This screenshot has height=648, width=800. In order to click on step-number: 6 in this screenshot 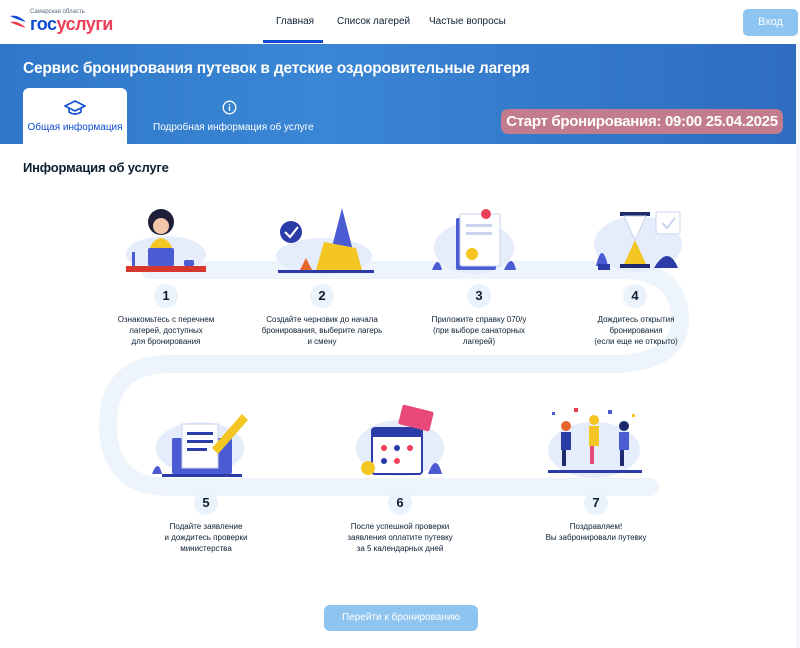, I will do `click(400, 503)`.